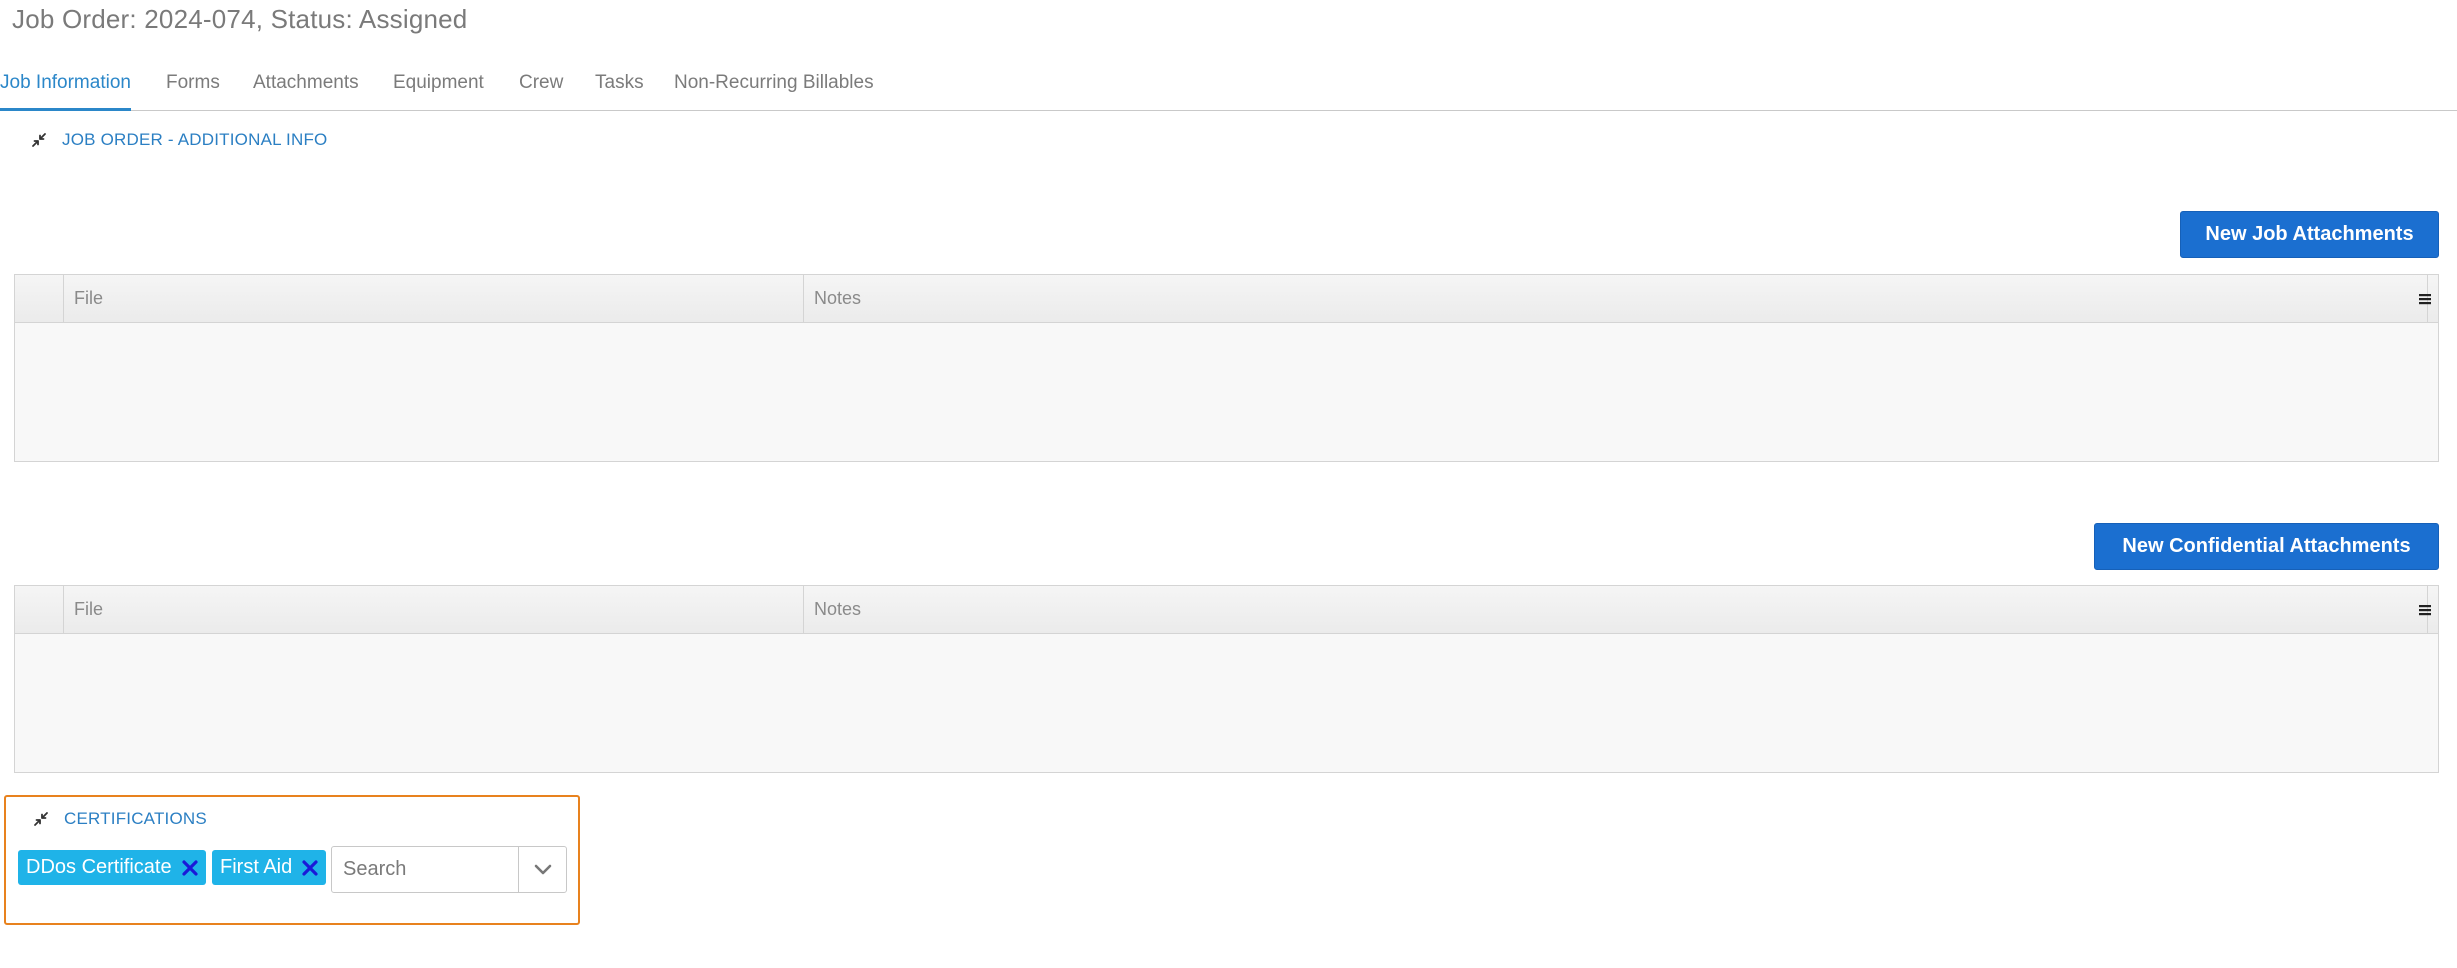 This screenshot has width=2457, height=968. I want to click on certification-search, so click(449, 869).